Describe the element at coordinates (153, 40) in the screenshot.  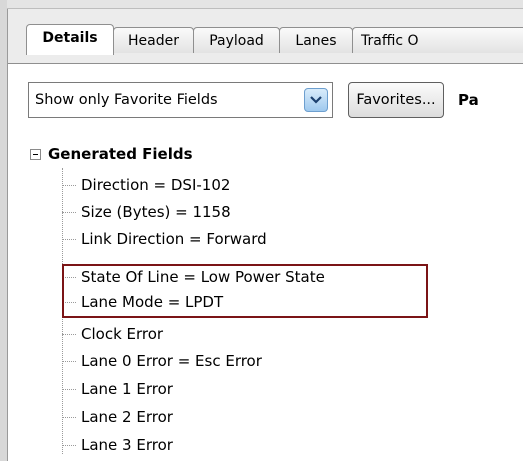
I see `tab-header: Header` at that location.